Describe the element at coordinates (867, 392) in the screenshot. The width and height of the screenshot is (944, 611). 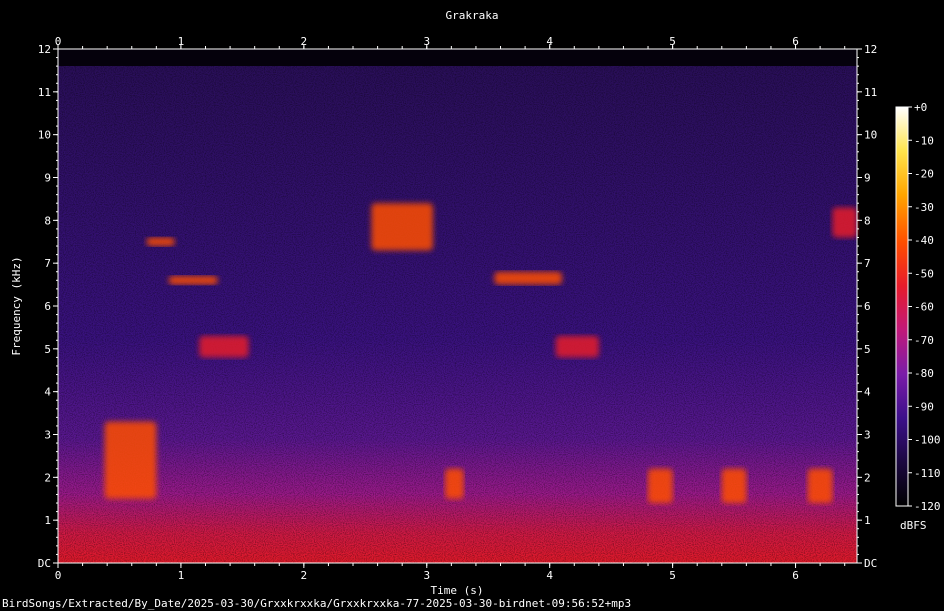
I see `y-tick-label-right: 4` at that location.